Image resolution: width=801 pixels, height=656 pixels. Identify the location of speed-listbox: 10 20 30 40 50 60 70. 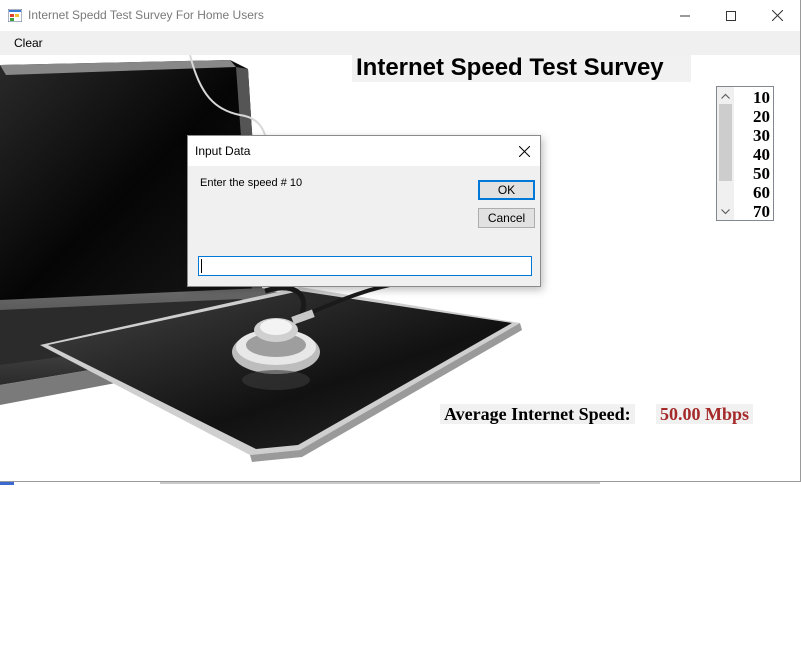
(745, 153).